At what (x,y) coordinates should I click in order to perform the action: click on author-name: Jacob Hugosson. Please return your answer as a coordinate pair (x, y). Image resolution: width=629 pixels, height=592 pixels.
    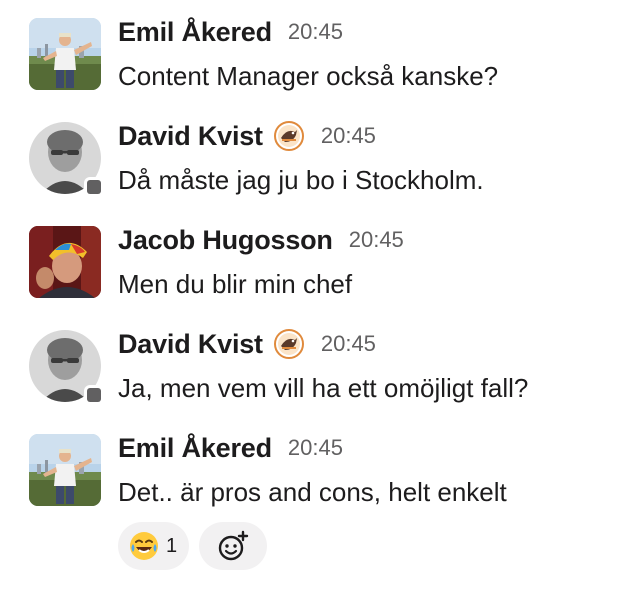
    Looking at the image, I should click on (225, 240).